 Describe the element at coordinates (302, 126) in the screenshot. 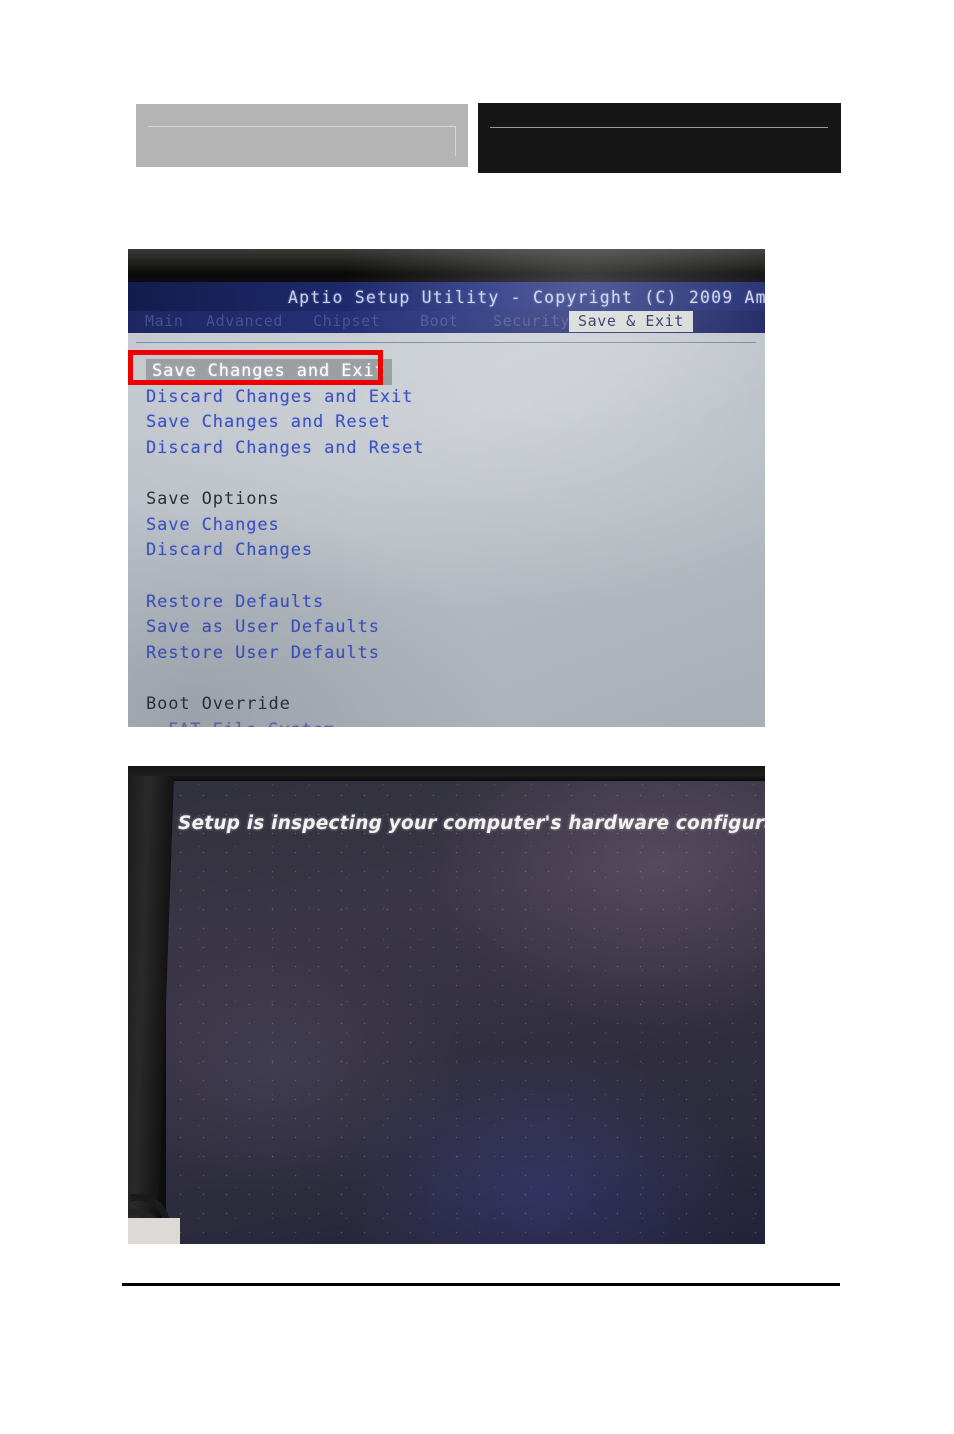

I see `header-left-rule` at that location.